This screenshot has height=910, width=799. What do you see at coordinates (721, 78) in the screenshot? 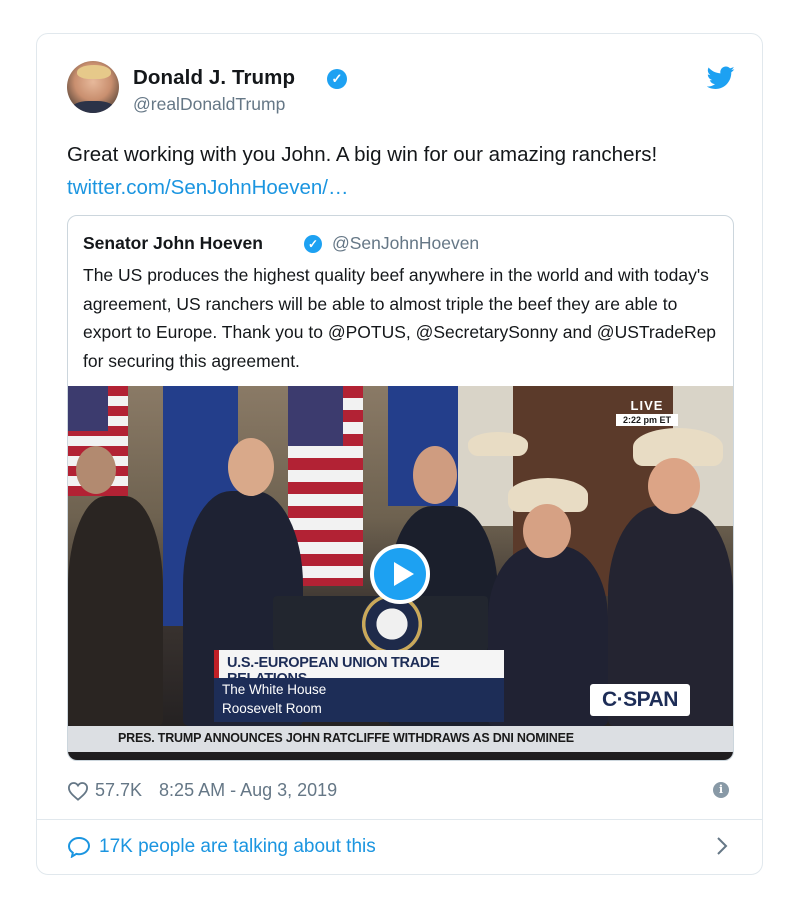
I see `twitter-bird-icon` at bounding box center [721, 78].